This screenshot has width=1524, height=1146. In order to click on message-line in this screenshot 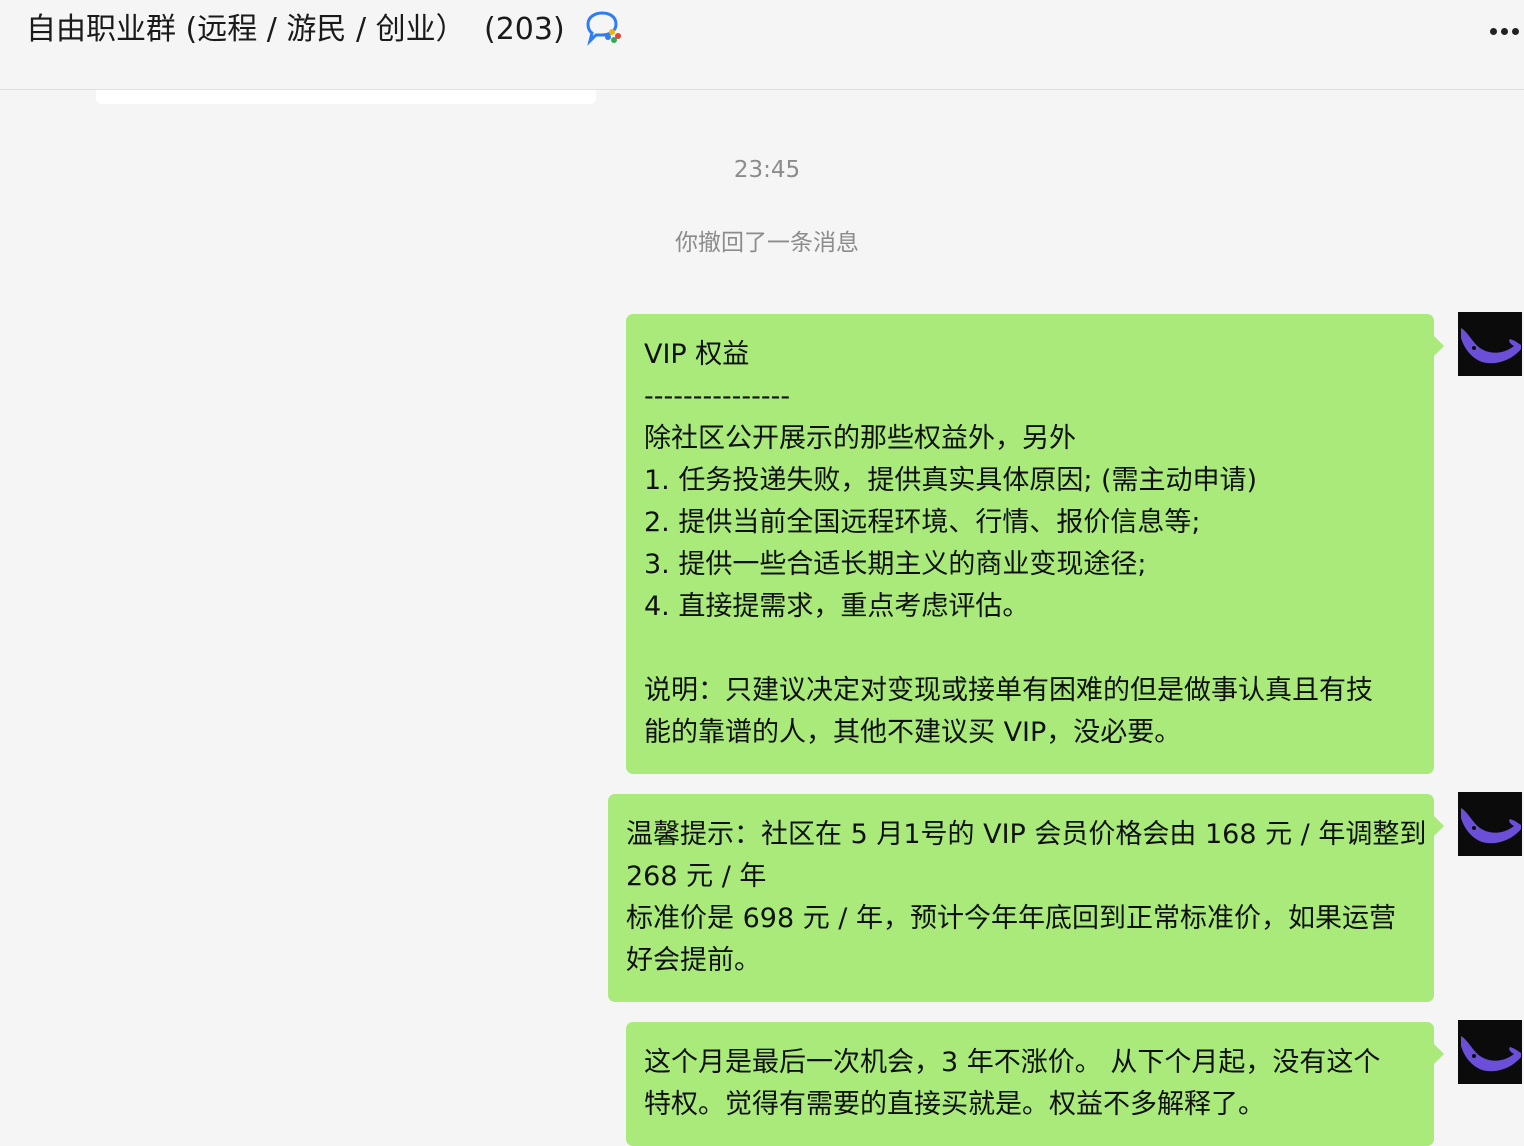, I will do `click(1030, 649)`.